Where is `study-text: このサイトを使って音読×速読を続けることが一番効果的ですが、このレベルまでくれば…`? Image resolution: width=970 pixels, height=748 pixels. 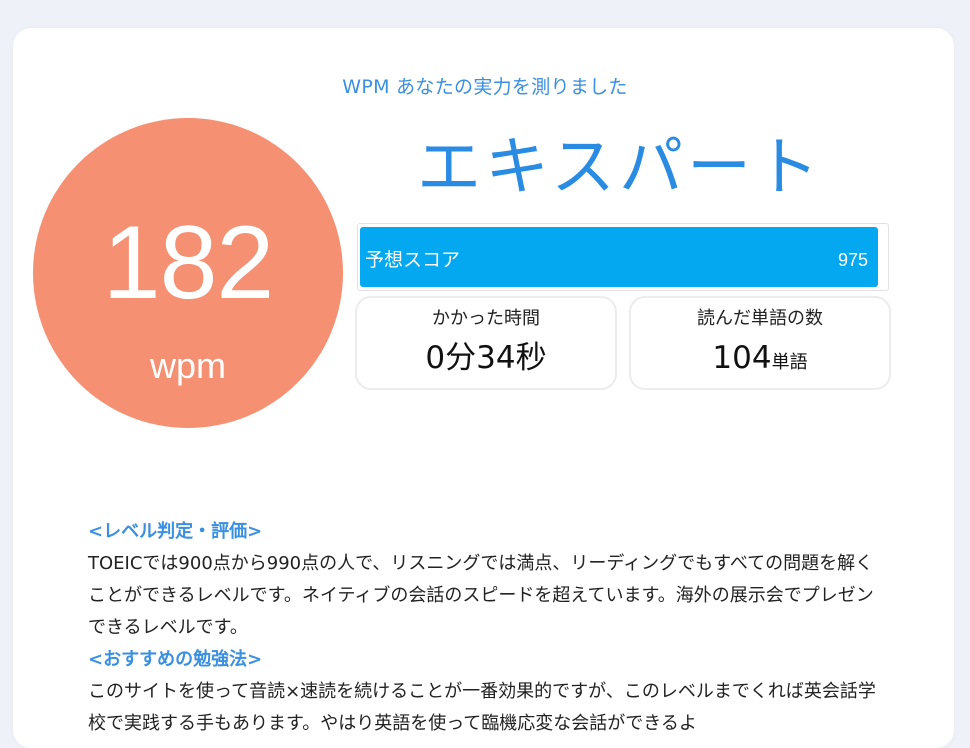
study-text: このサイトを使って音読×速読を続けることが一番効果的ですが、このレベルまでくれば… is located at coordinates (482, 707).